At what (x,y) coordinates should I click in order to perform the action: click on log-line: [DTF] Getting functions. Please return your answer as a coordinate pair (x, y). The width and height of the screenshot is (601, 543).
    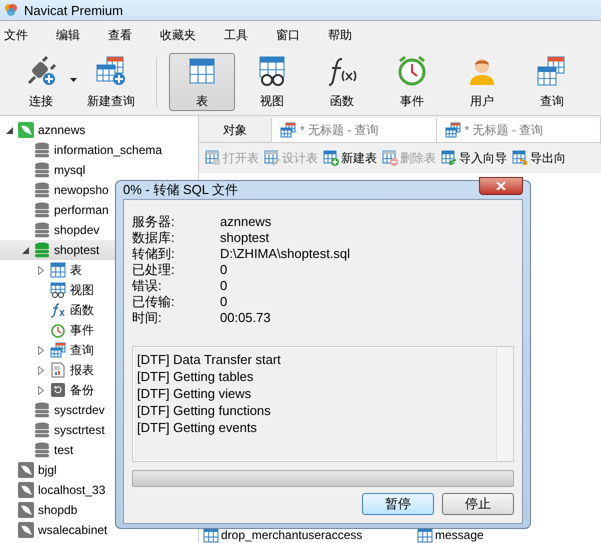
    Looking at the image, I should click on (204, 410).